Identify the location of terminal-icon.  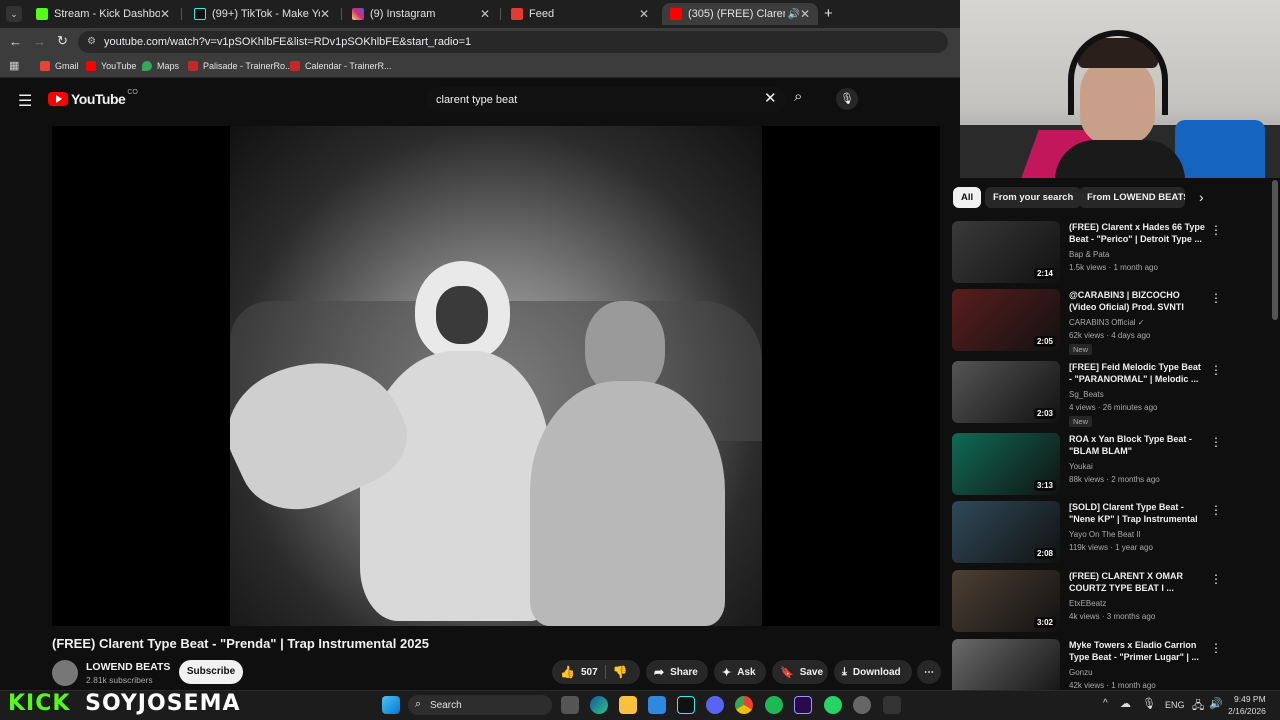
(892, 705).